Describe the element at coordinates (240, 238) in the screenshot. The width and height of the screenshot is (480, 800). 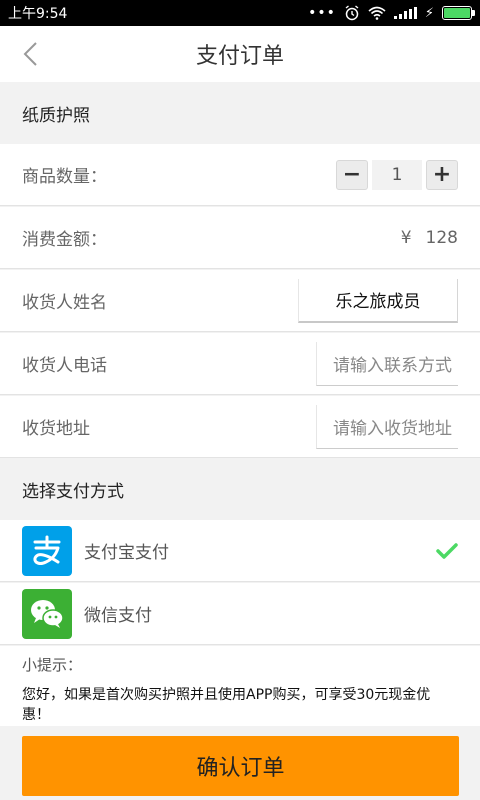
I see `amount-row: 消费金额： ¥128` at that location.